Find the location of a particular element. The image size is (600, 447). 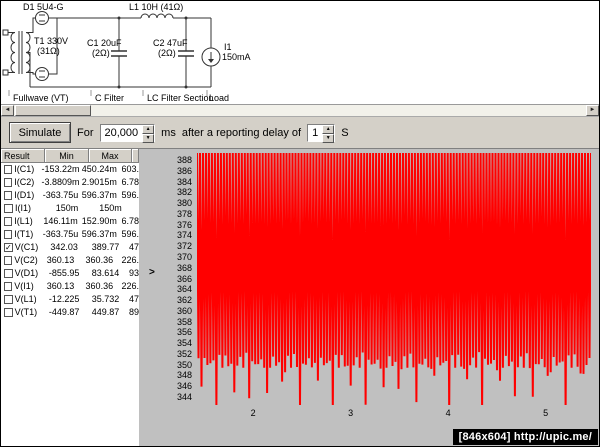

y-tick-label: 362 is located at coordinates (184, 300).